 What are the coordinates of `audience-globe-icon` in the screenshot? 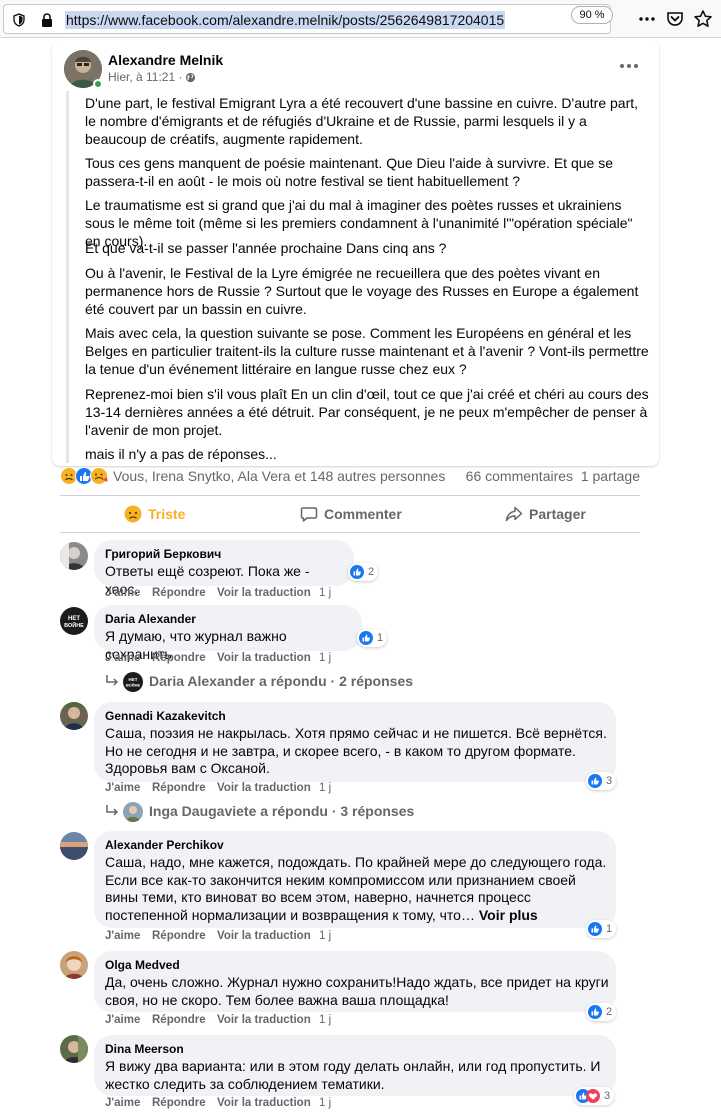 It's located at (190, 77).